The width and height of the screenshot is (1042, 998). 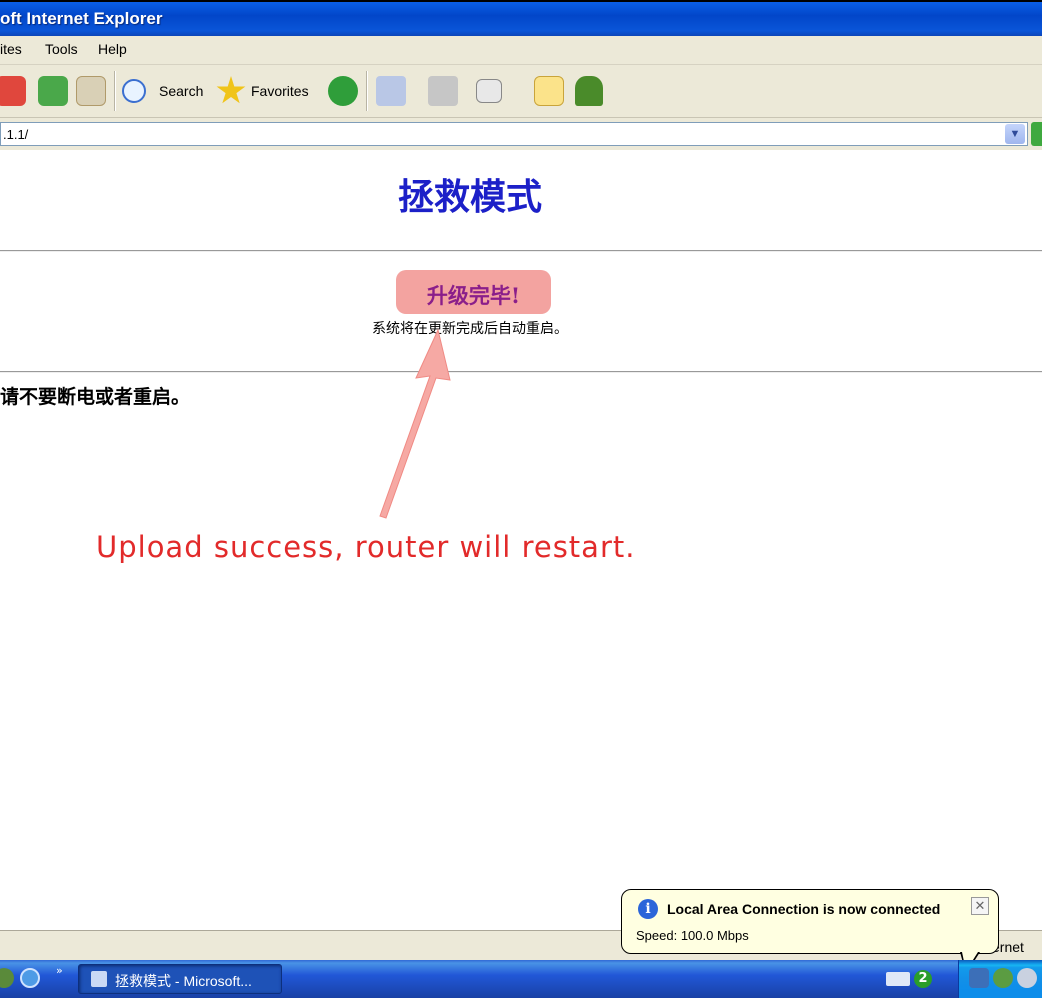 I want to click on chevron-right-icon: », so click(x=59, y=970).